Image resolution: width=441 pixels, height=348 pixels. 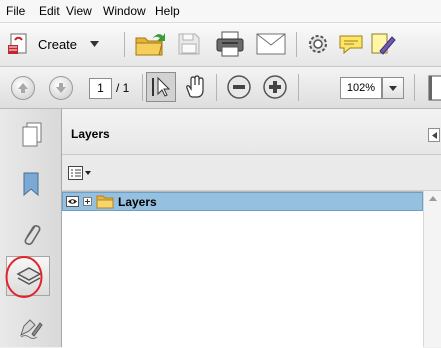 I want to click on menu-window: Window, so click(x=124, y=11).